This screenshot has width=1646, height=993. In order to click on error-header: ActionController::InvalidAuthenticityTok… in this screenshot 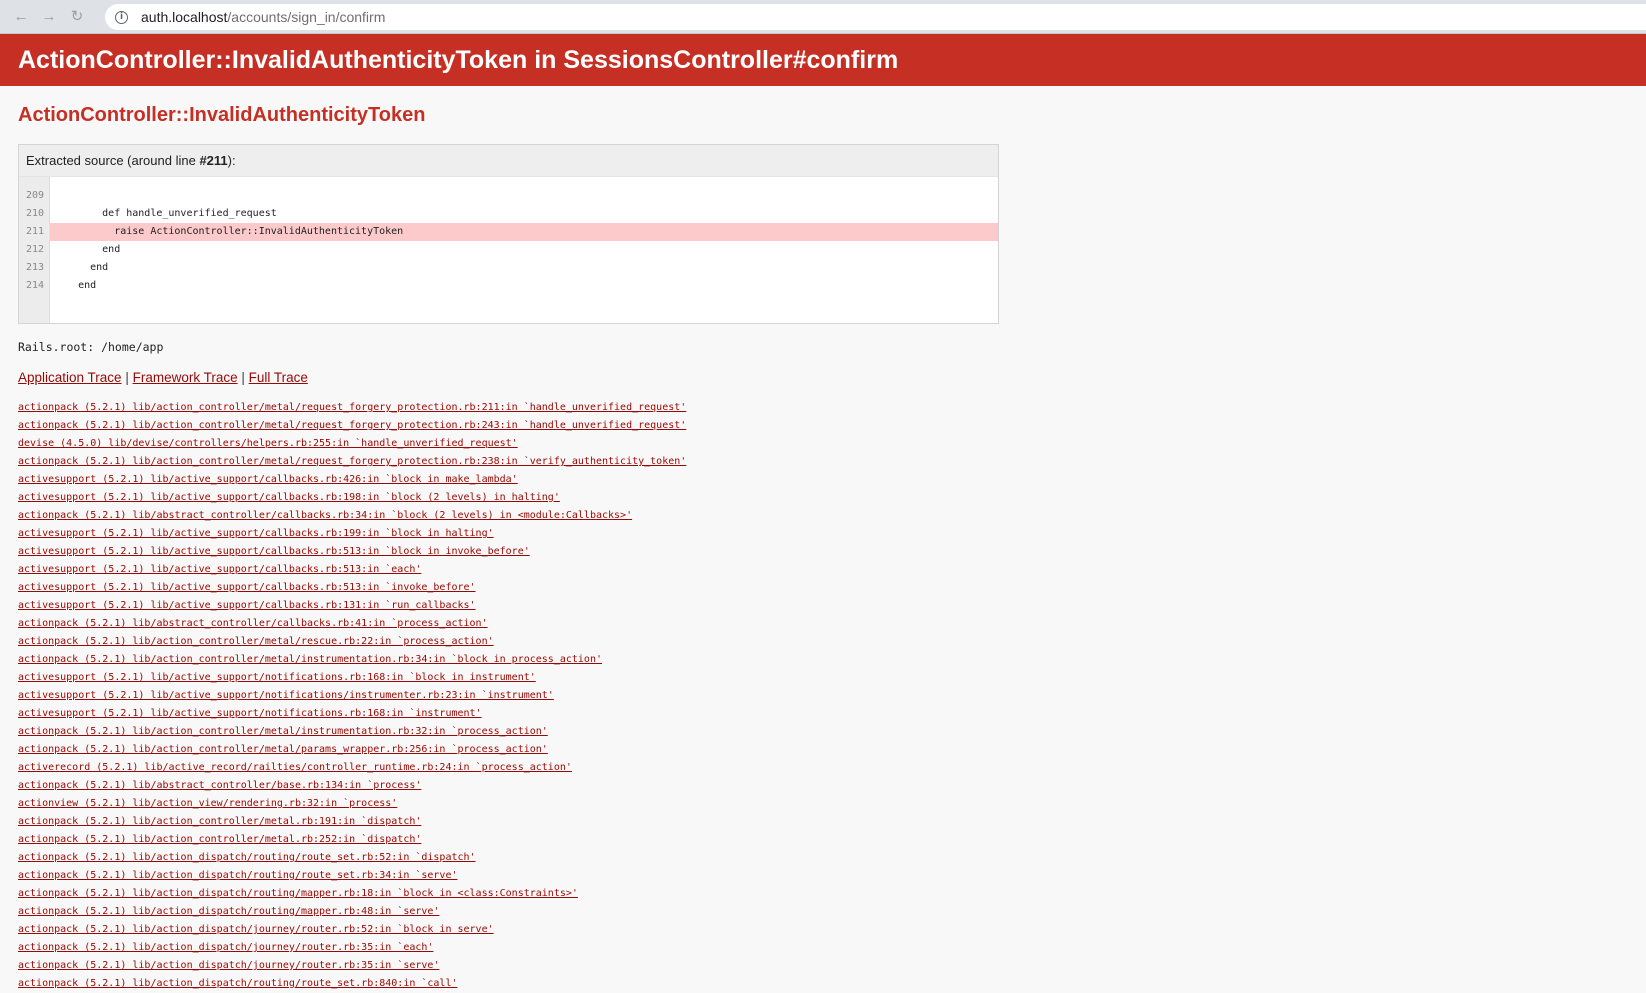, I will do `click(823, 60)`.